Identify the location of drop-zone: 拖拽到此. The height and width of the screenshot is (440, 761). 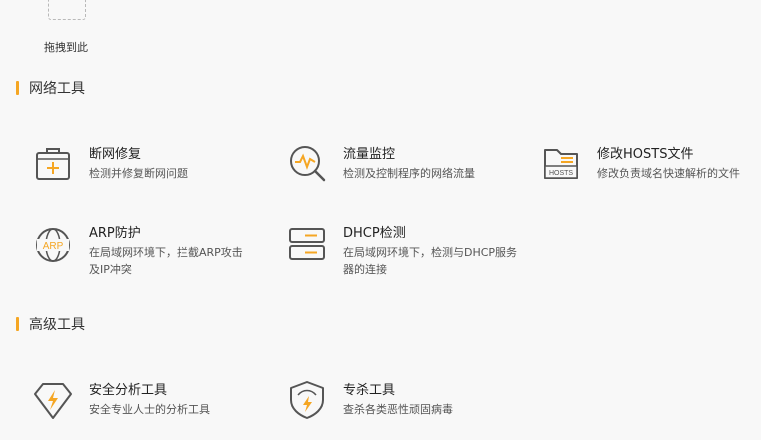
(70, 30).